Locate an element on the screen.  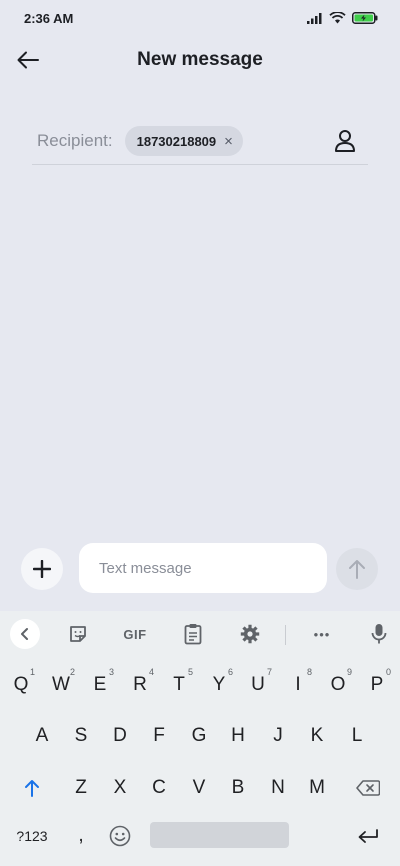
settings-button is located at coordinates (250, 634).